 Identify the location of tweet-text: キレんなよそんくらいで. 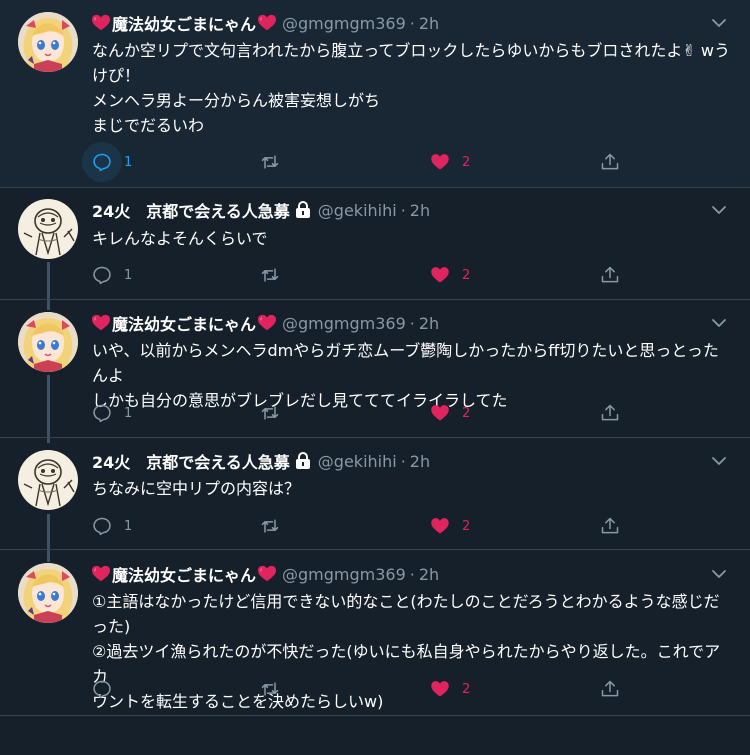
(412, 238).